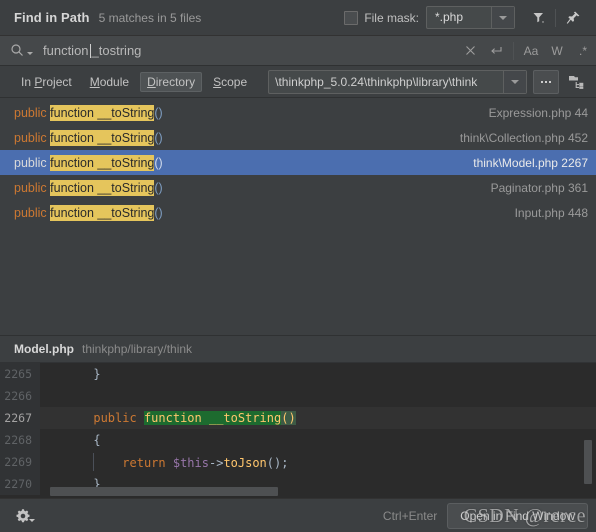 Image resolution: width=596 pixels, height=532 pixels. What do you see at coordinates (20, 418) in the screenshot?
I see `line-number: 2267` at bounding box center [20, 418].